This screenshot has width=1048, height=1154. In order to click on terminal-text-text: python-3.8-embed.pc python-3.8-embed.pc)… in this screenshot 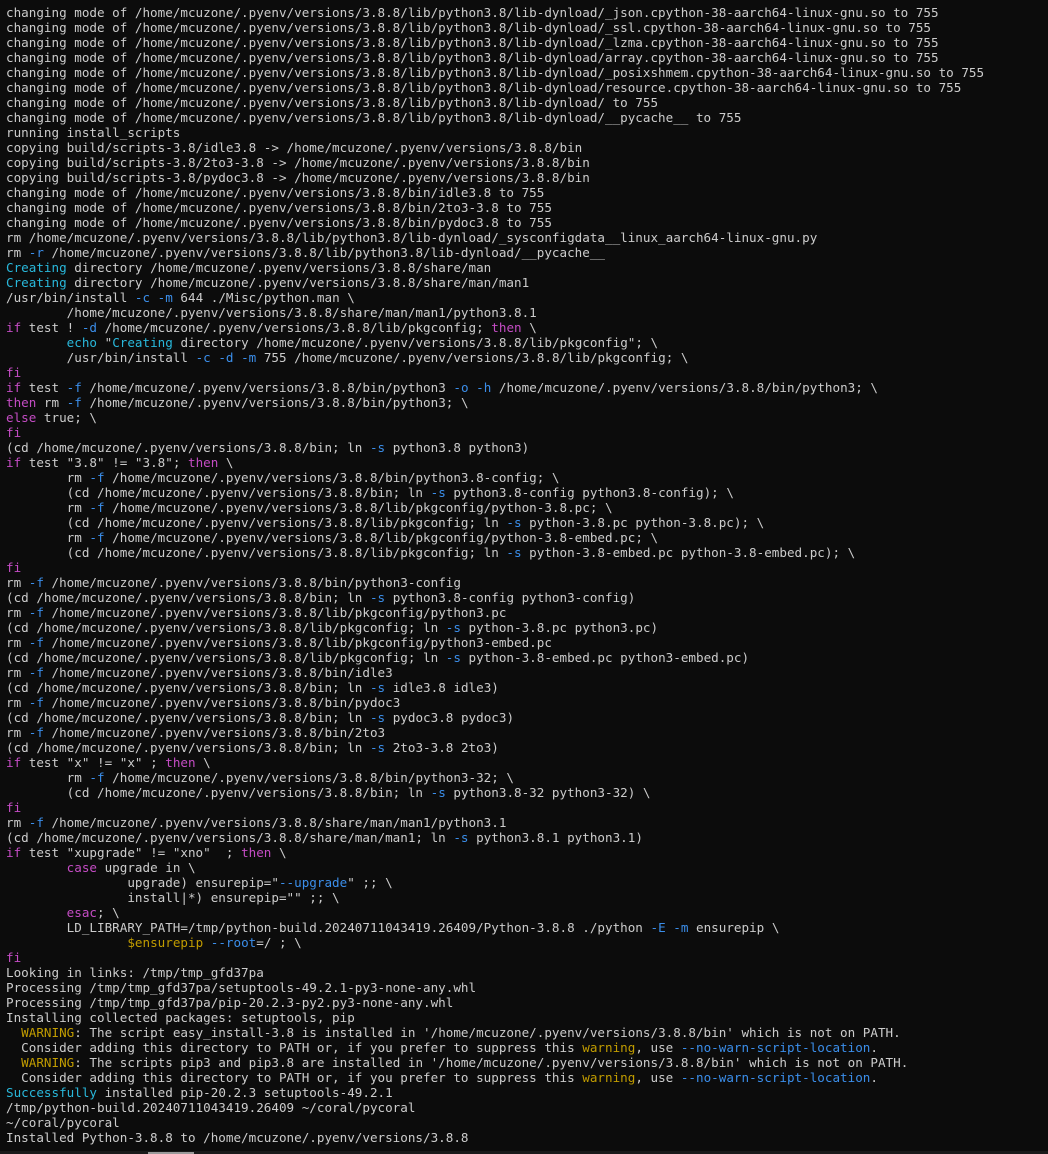, I will do `click(688, 552)`.